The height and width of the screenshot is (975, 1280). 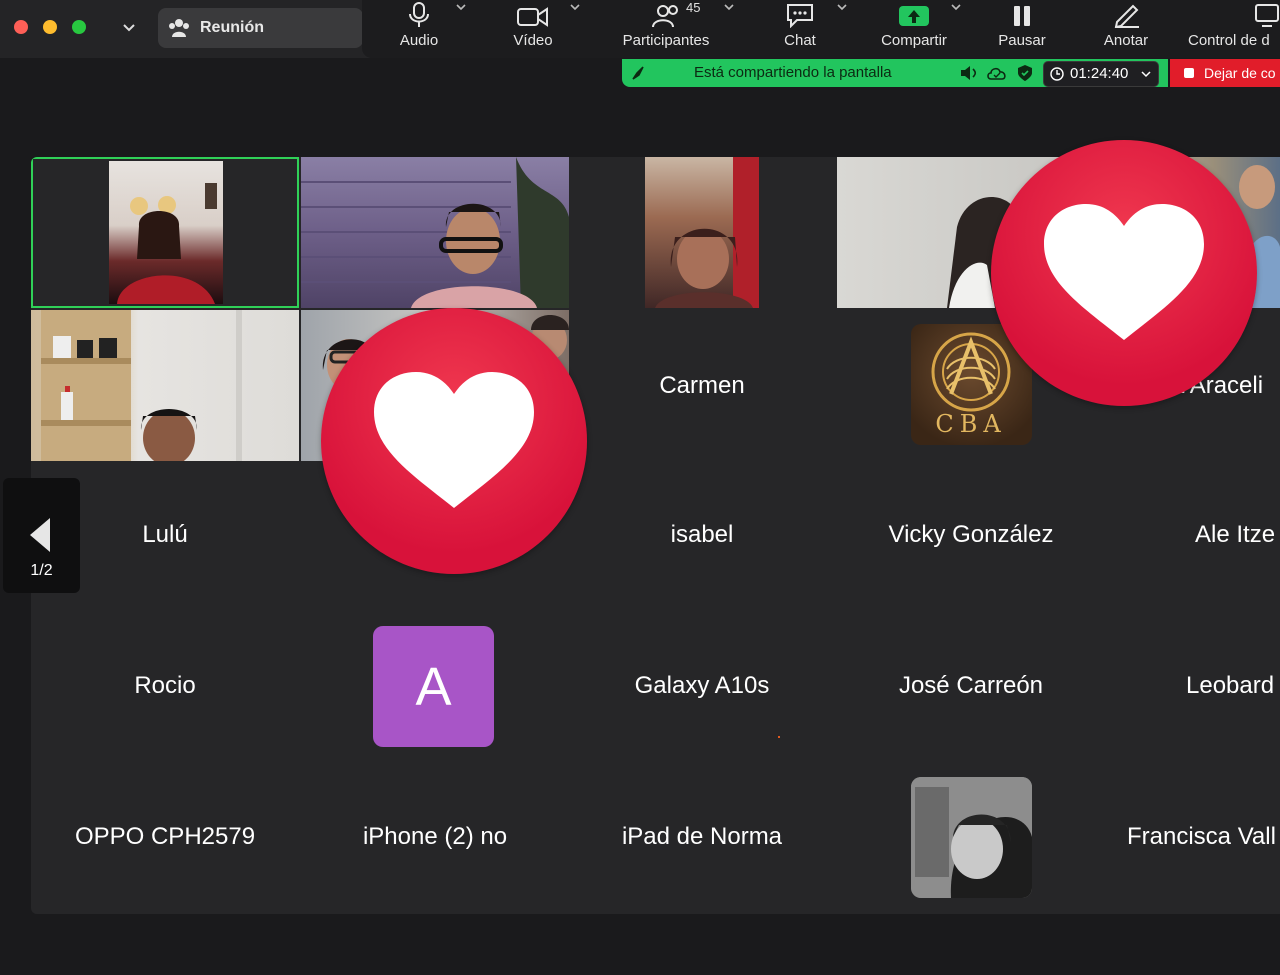 I want to click on stop-icon, so click(x=1189, y=73).